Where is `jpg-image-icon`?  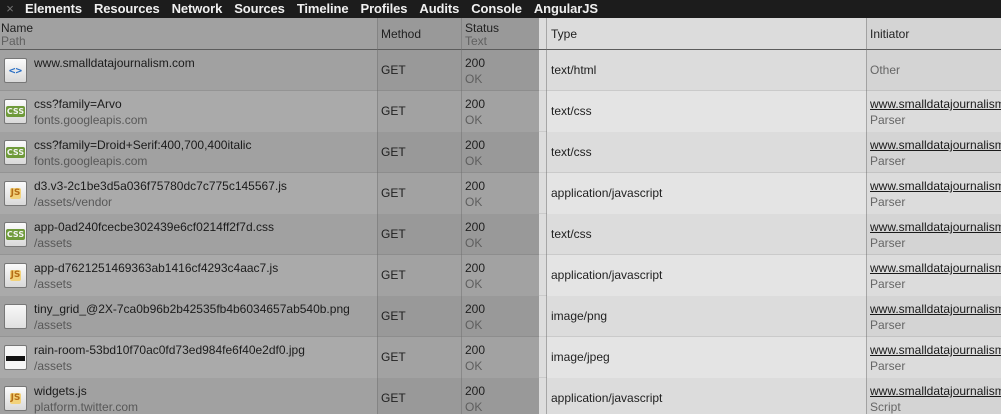
jpg-image-icon is located at coordinates (15, 357).